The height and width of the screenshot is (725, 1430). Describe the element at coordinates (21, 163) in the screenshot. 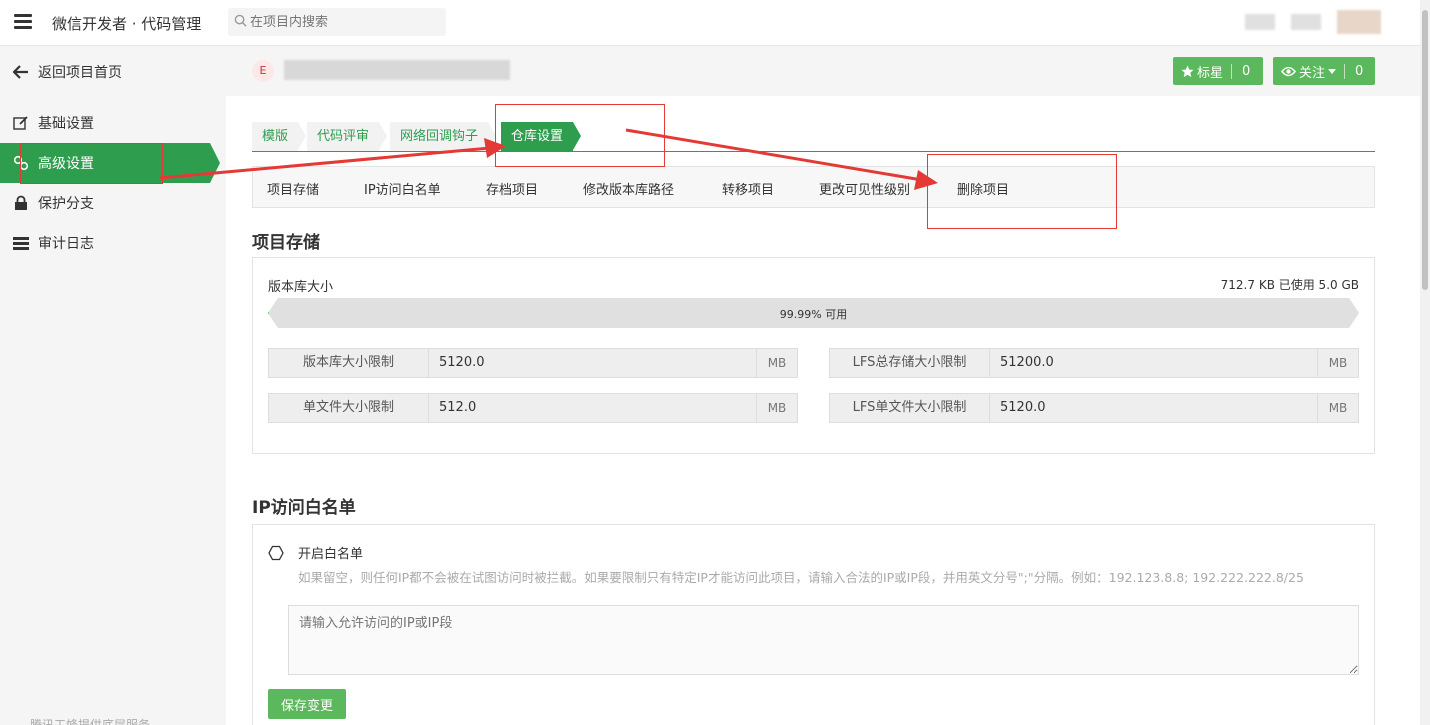

I see `link-icon` at that location.